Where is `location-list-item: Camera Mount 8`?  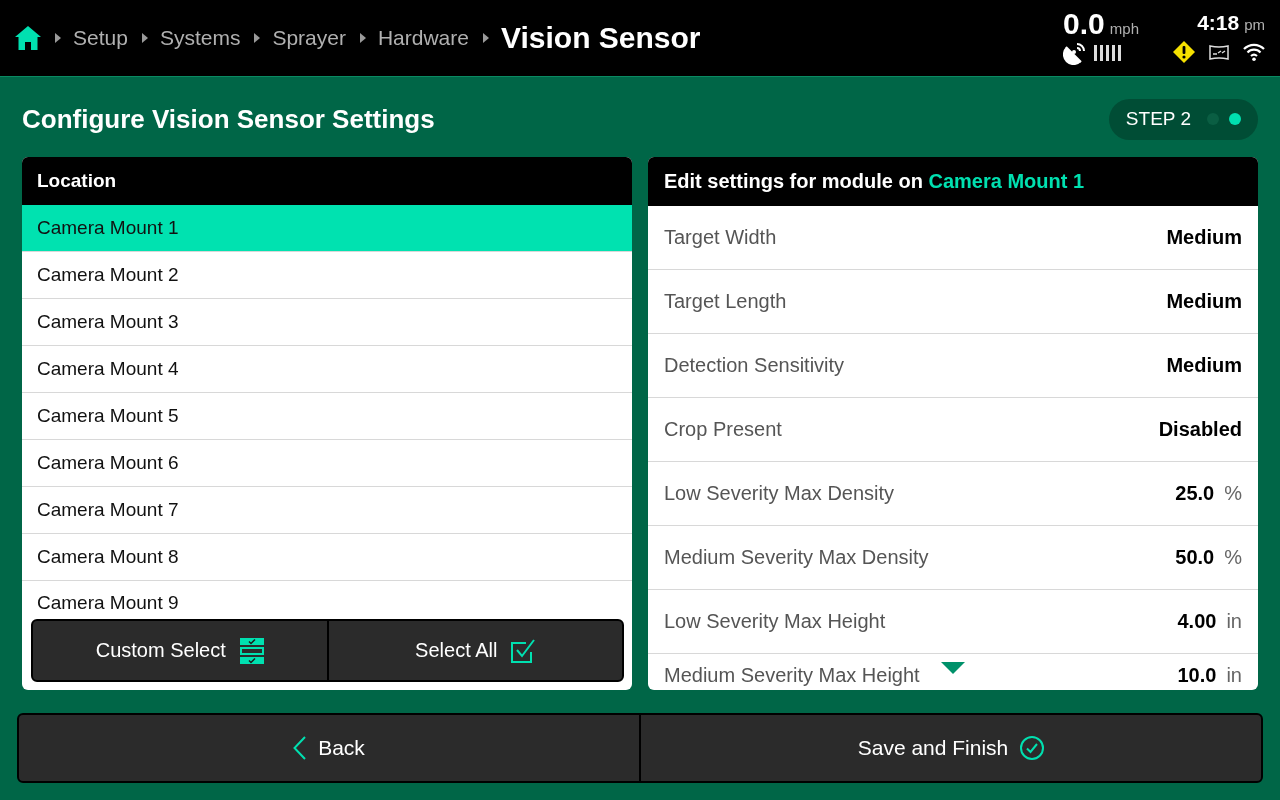 location-list-item: Camera Mount 8 is located at coordinates (327, 557).